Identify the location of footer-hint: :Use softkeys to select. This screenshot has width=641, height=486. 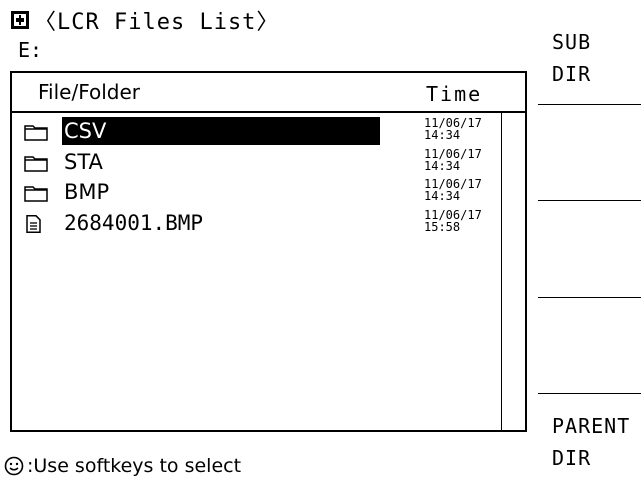
(122, 466).